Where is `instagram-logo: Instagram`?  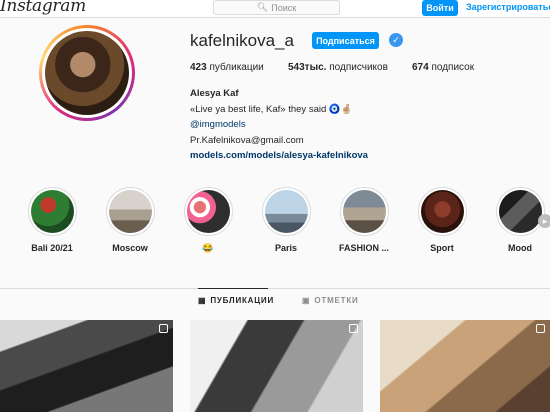 instagram-logo: Instagram is located at coordinates (43, 8).